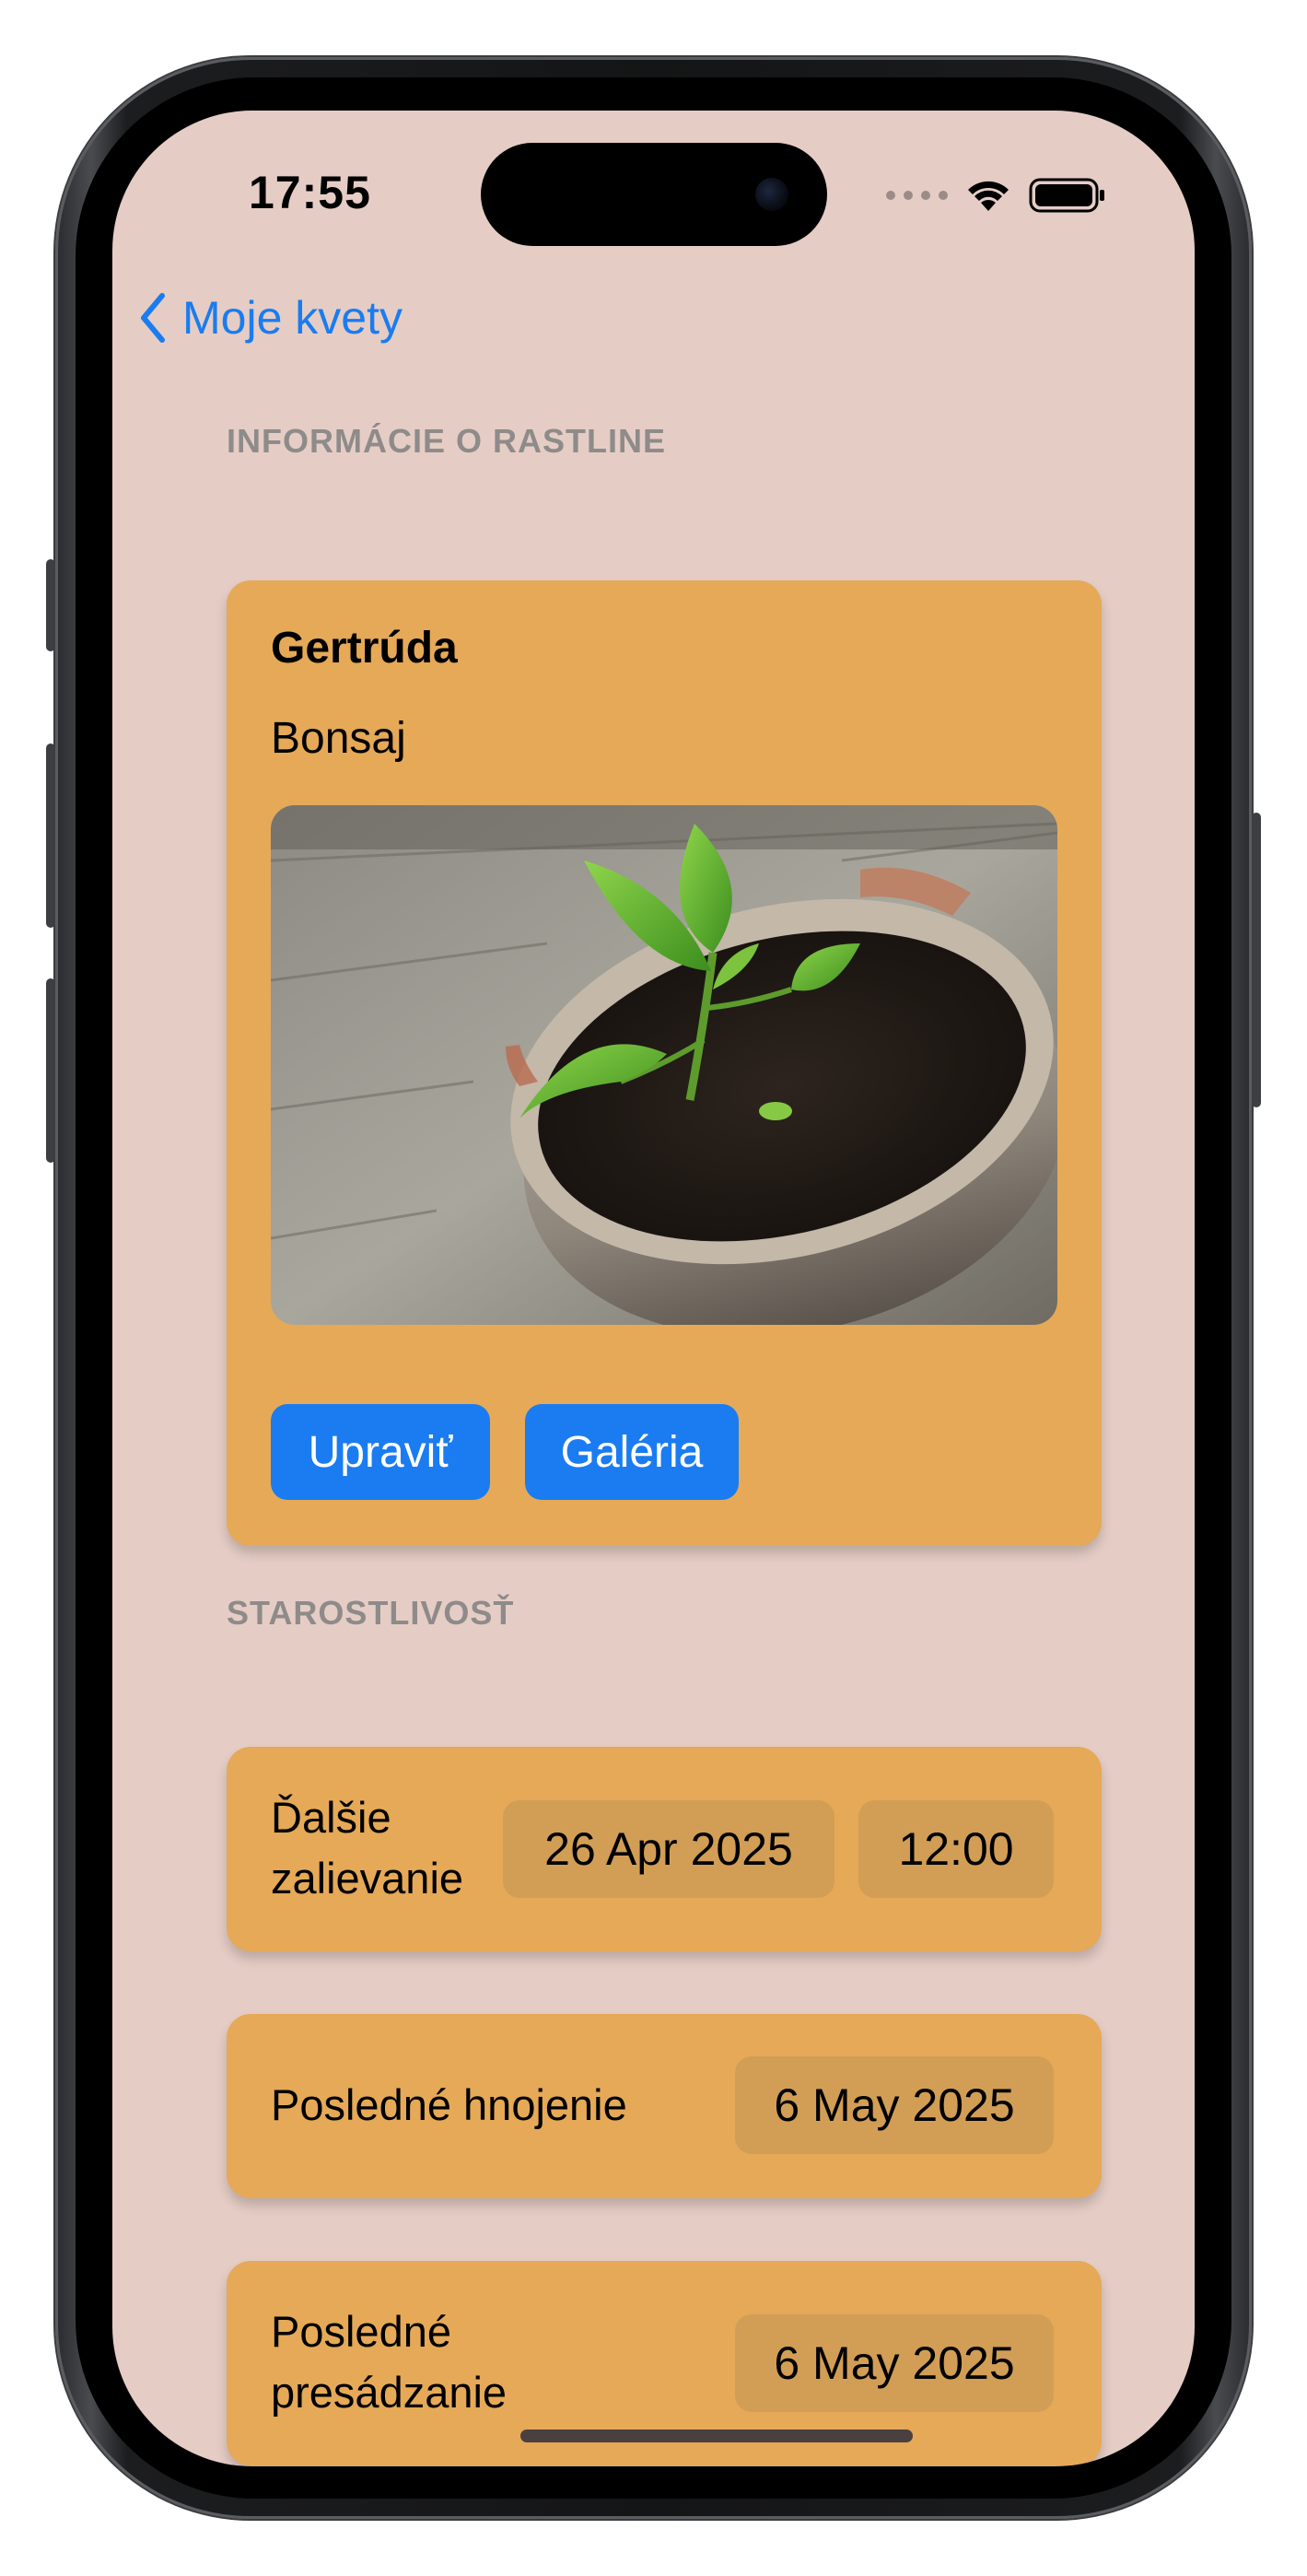  What do you see at coordinates (51, 1070) in the screenshot?
I see `volume-down-button` at bounding box center [51, 1070].